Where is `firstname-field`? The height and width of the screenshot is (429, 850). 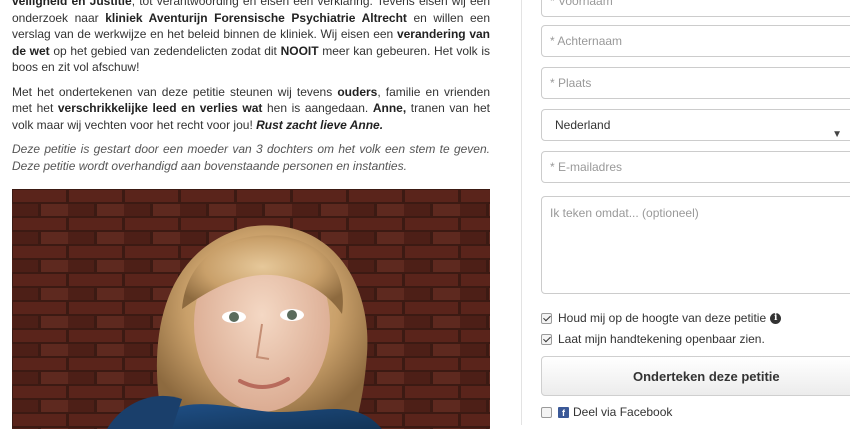
firstname-field is located at coordinates (695, 8).